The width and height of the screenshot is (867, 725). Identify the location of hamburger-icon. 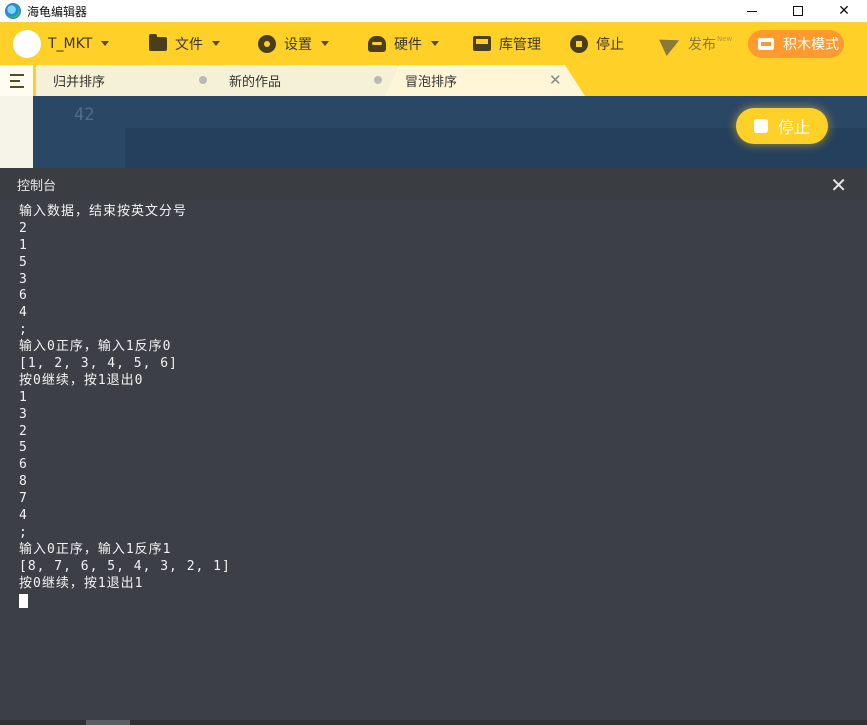
(16, 74).